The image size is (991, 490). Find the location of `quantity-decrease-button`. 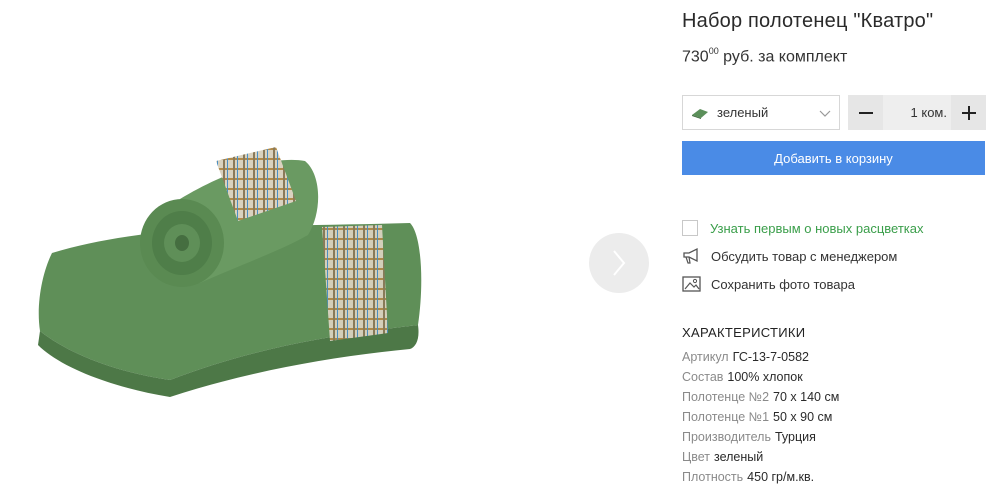

quantity-decrease-button is located at coordinates (865, 112).